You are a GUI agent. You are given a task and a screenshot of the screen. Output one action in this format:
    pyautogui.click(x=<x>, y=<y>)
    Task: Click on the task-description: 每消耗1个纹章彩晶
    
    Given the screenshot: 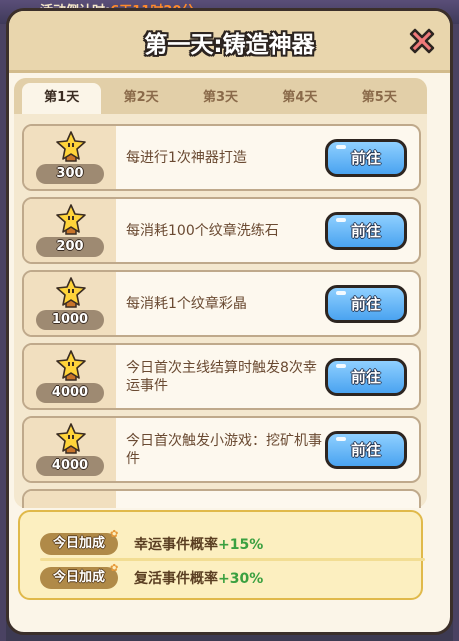 What is the action you would take?
    pyautogui.click(x=186, y=303)
    